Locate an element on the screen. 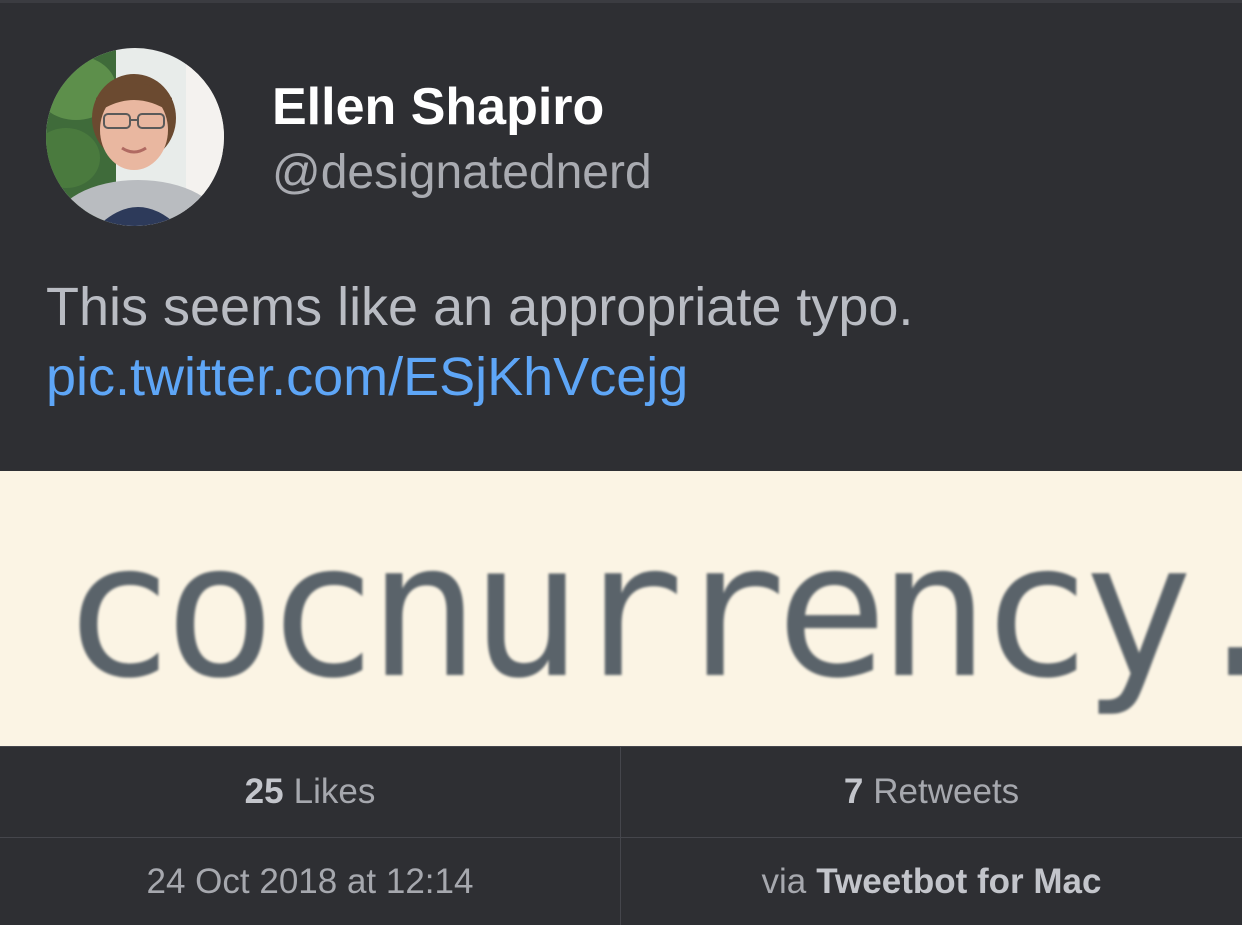 Image resolution: width=1242 pixels, height=925 pixels. likes-stat: 25 Likes is located at coordinates (310, 791).